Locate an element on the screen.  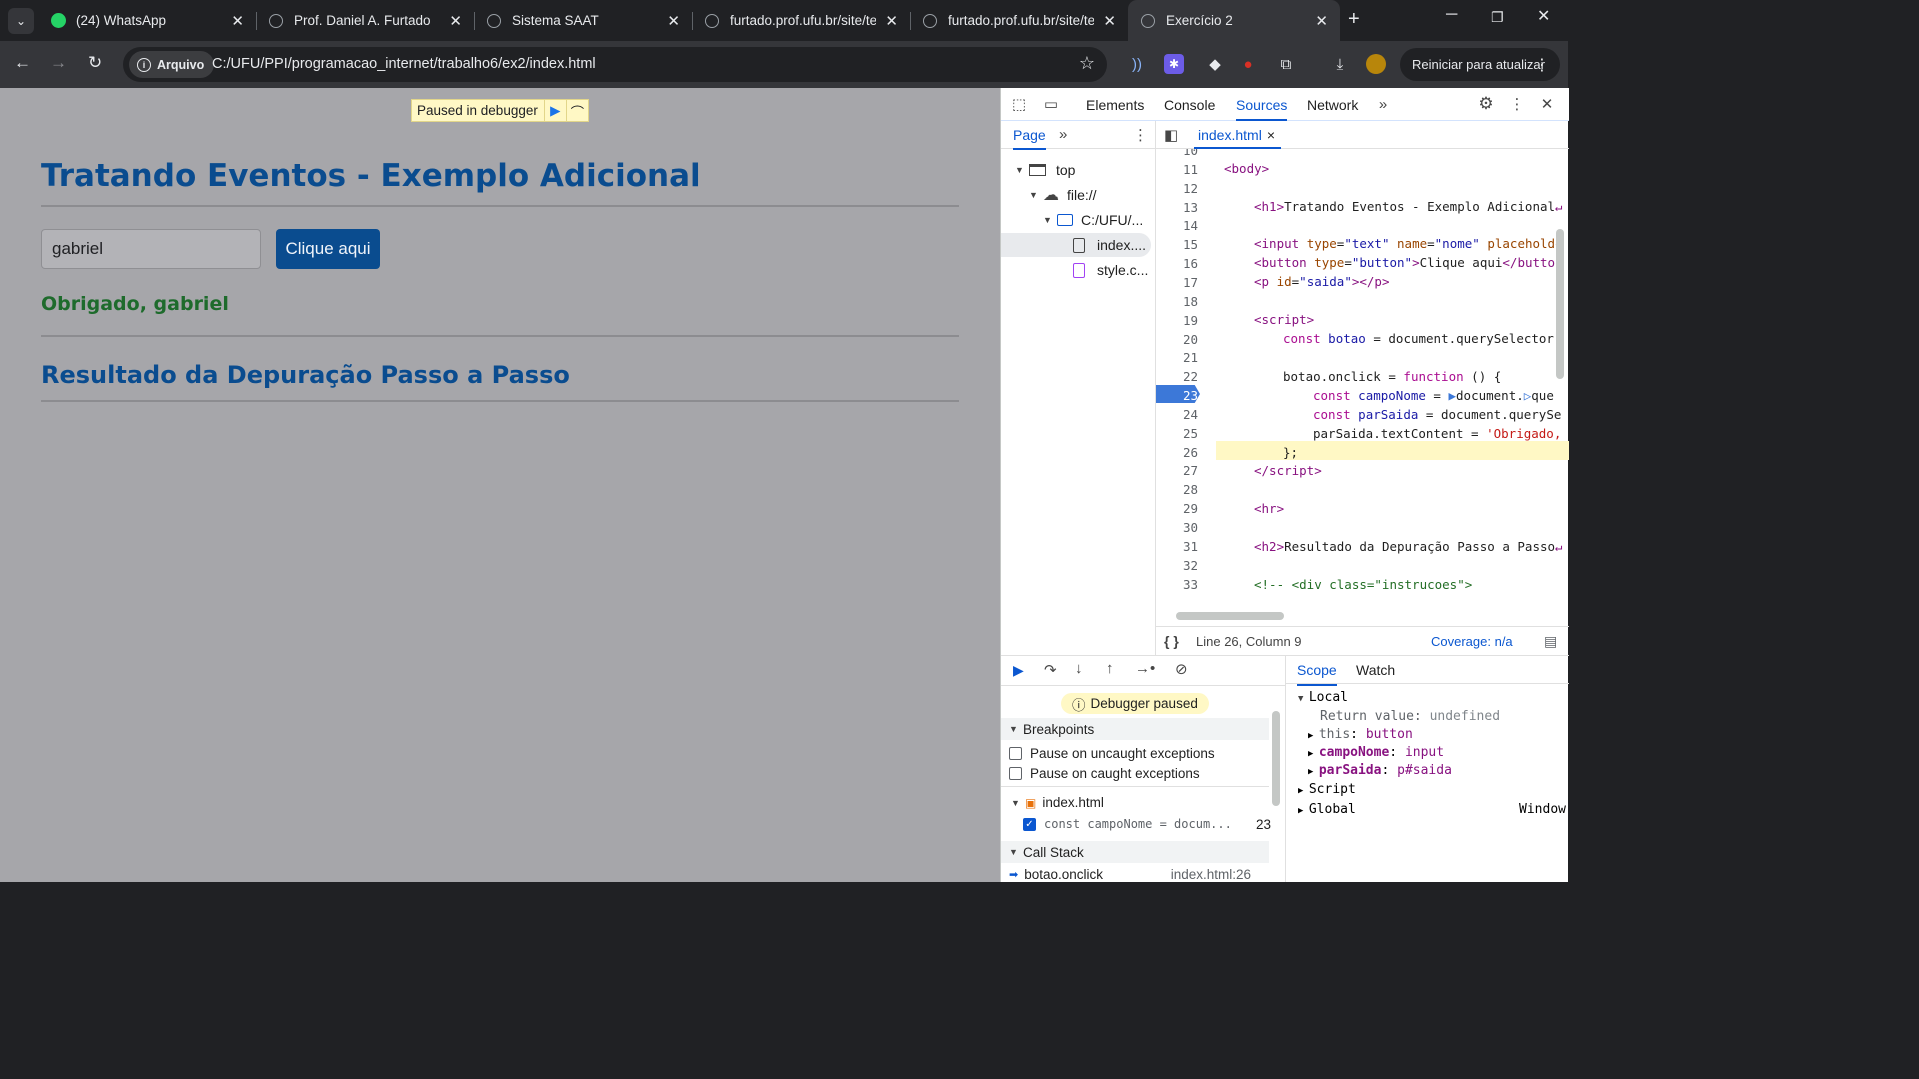
scope-global: ▶ Global Window is located at coordinates (1432, 809).